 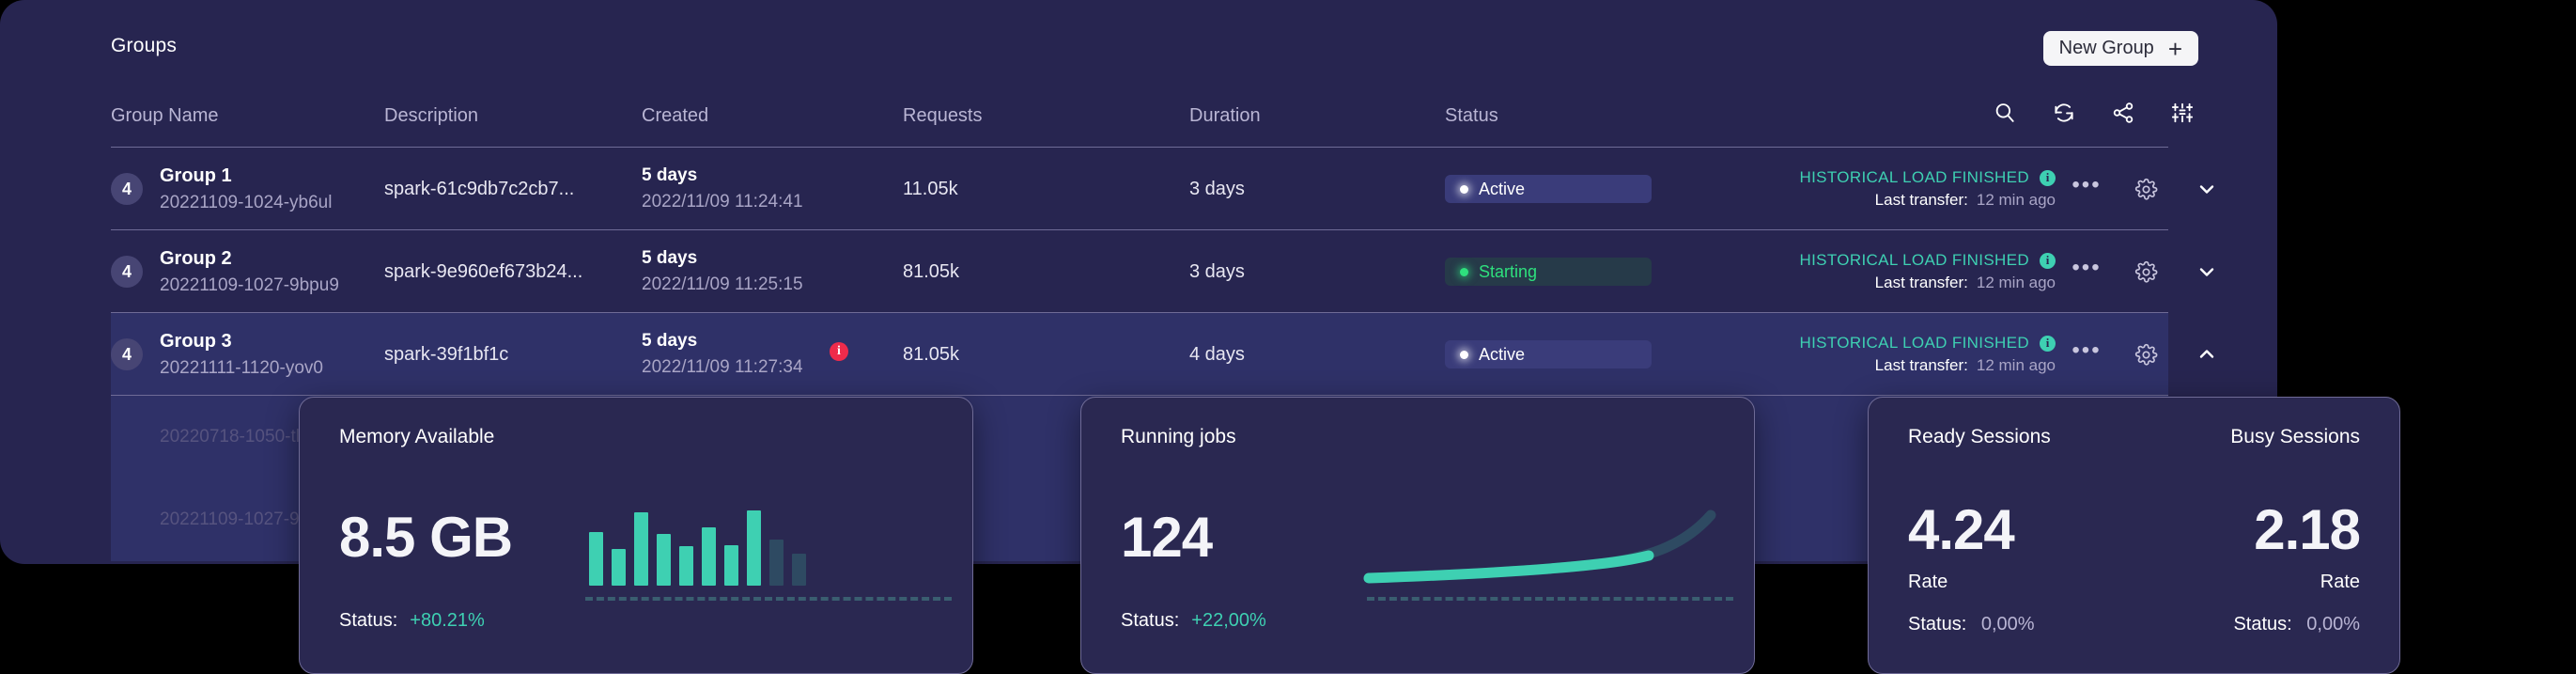 What do you see at coordinates (1217, 354) in the screenshot?
I see `cell-duration: 4 days` at bounding box center [1217, 354].